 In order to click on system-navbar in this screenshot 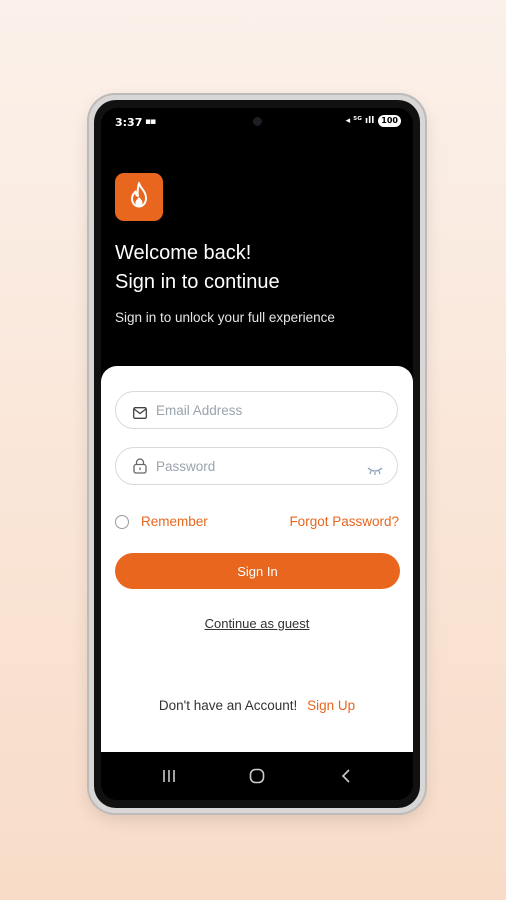, I will do `click(257, 776)`.